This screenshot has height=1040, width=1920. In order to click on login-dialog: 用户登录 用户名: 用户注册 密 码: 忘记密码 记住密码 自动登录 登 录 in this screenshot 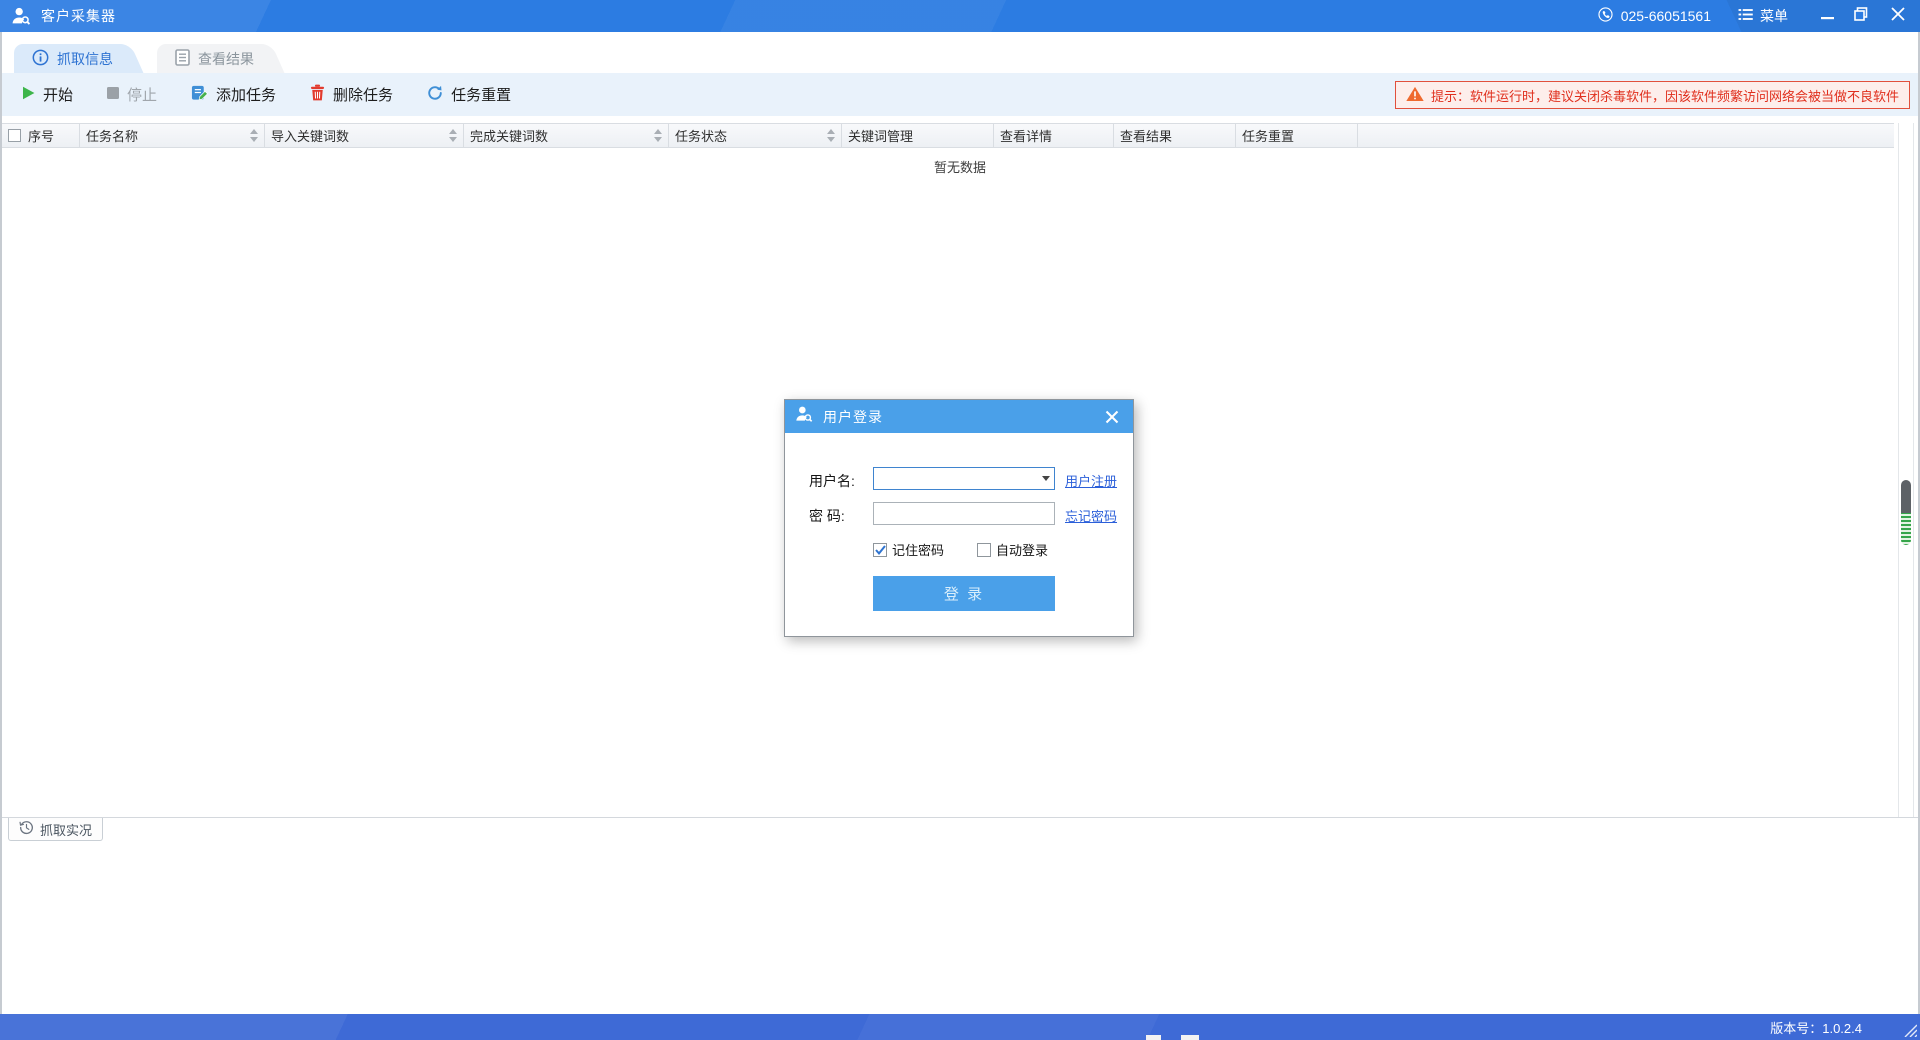, I will do `click(959, 518)`.